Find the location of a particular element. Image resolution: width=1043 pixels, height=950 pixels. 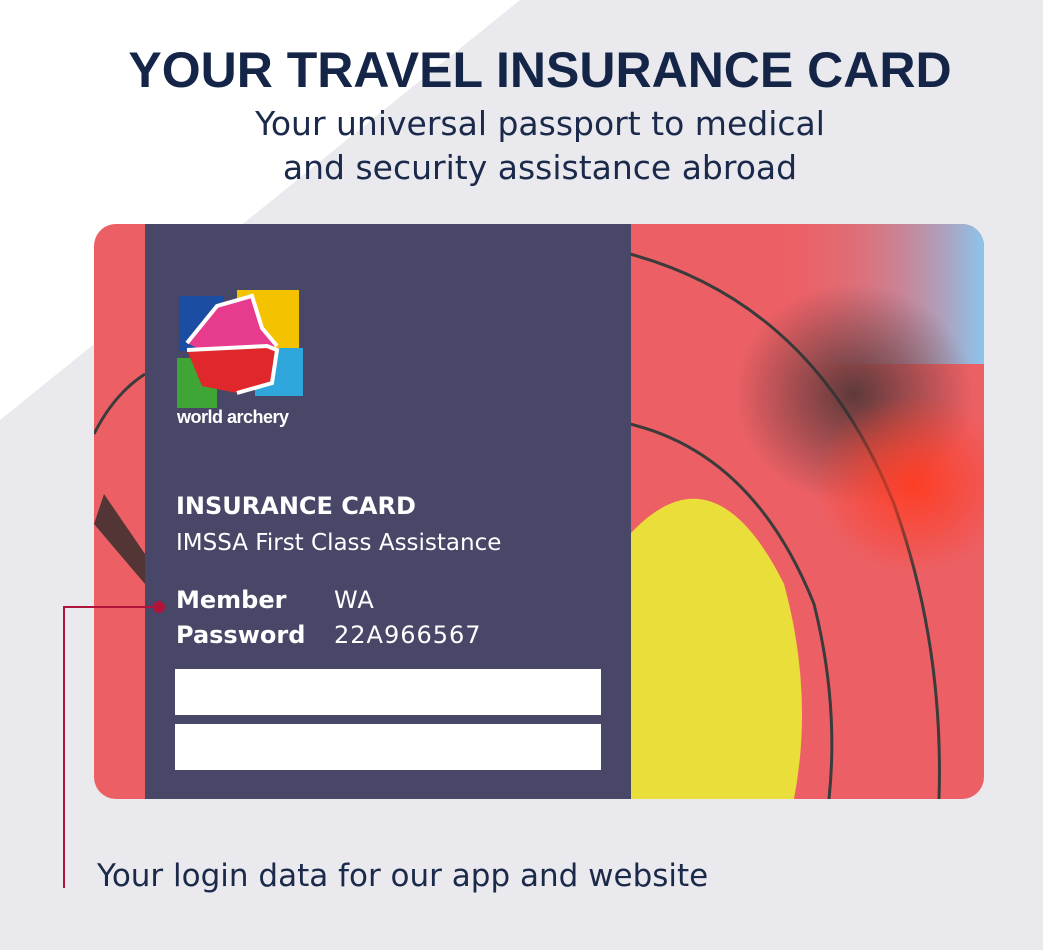

member-value: WA is located at coordinates (354, 600).